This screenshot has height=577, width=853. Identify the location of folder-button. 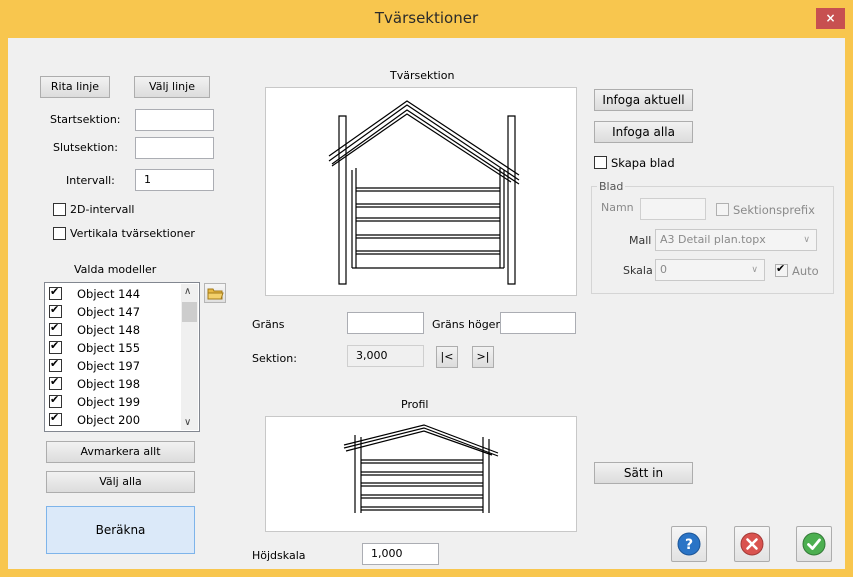
(215, 293).